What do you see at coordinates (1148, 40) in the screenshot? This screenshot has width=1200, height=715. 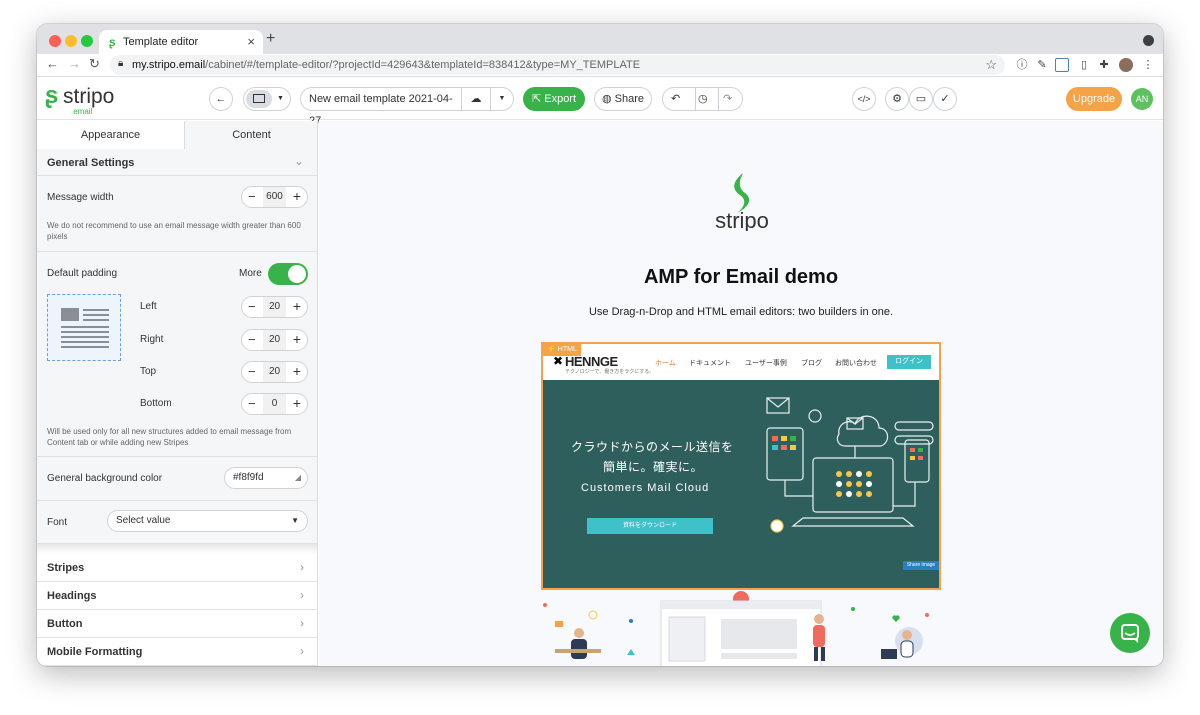 I see `window-menu-icon` at bounding box center [1148, 40].